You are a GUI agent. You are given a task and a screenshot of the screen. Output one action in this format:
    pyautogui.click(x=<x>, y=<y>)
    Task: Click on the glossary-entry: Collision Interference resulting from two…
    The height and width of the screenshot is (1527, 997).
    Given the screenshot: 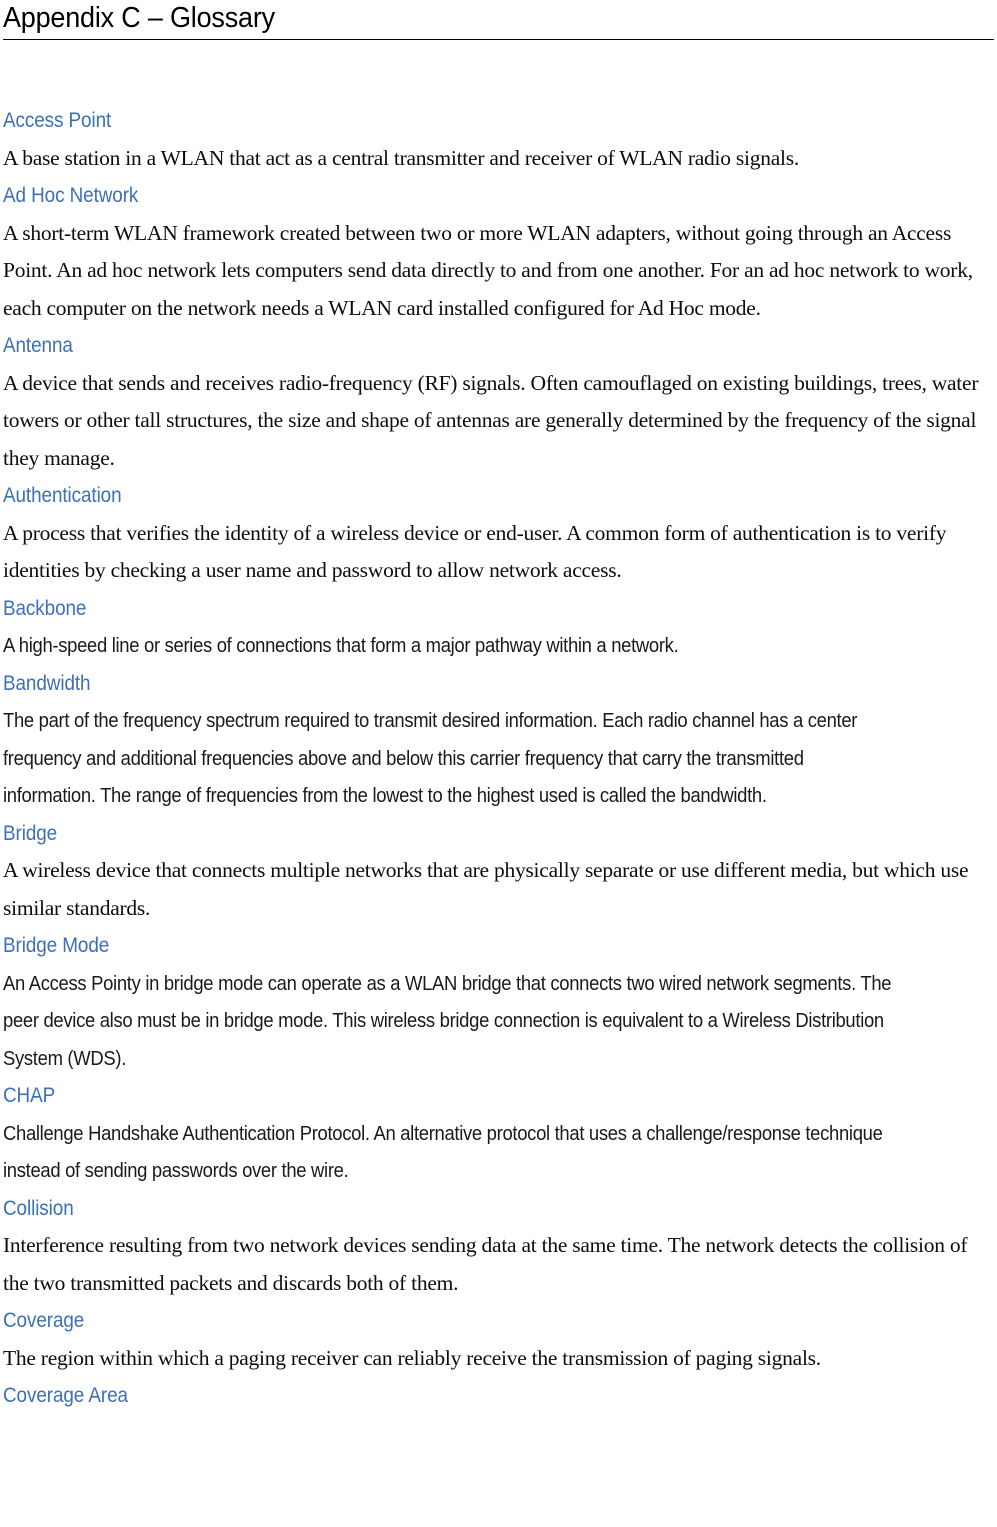 What is the action you would take?
    pyautogui.click(x=497, y=1246)
    